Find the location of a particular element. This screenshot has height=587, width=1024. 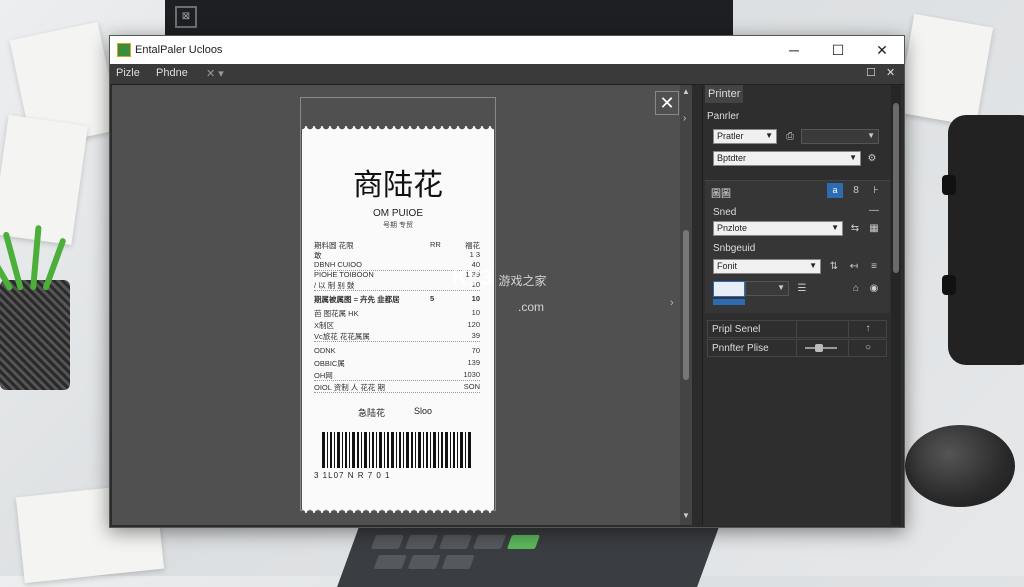

scroll-up-icon: ▲ is located at coordinates (686, 91).